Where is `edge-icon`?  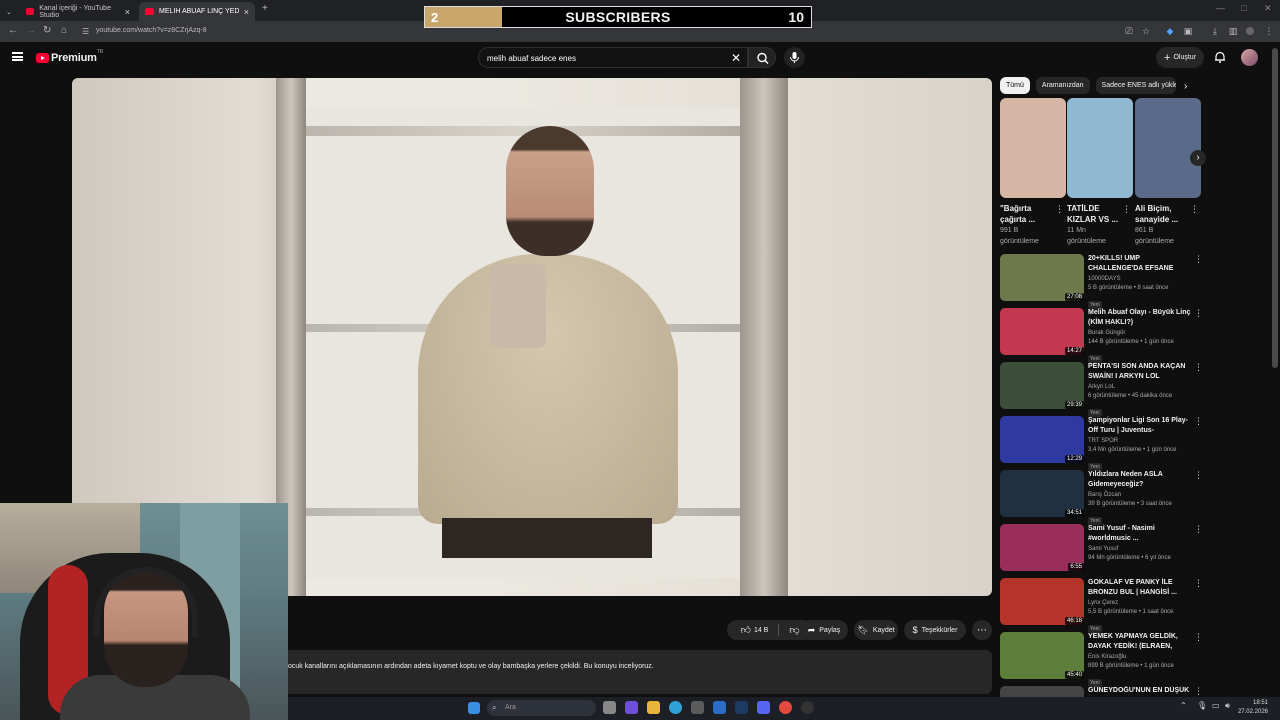
edge-icon is located at coordinates (675, 707).